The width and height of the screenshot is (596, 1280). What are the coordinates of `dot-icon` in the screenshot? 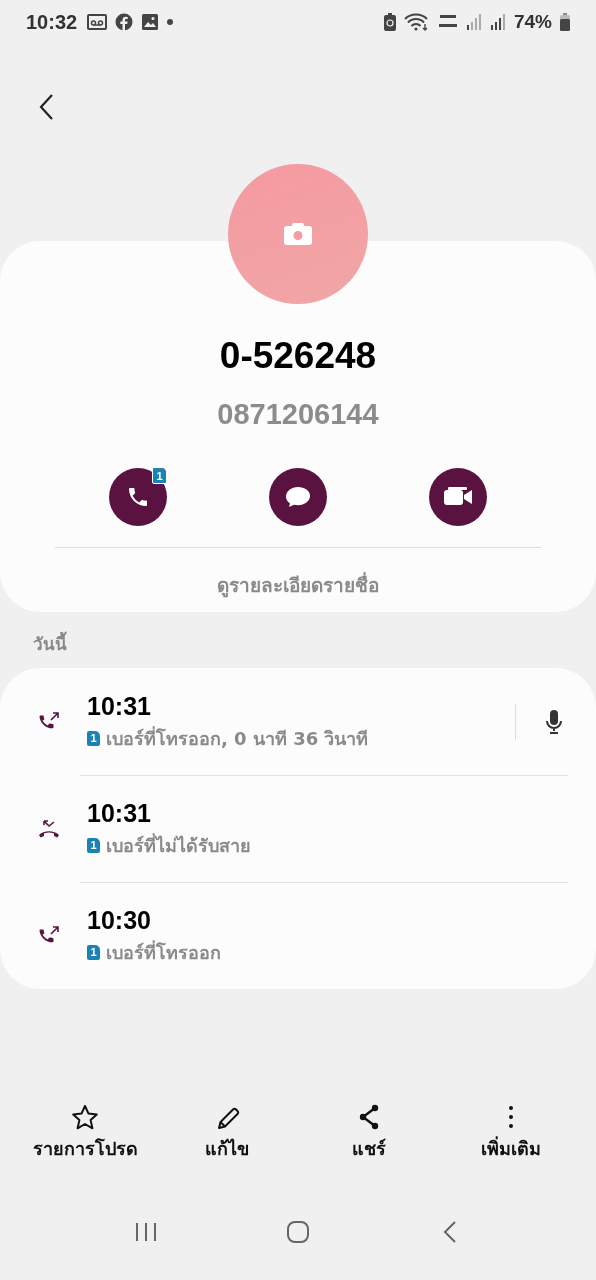 It's located at (170, 22).